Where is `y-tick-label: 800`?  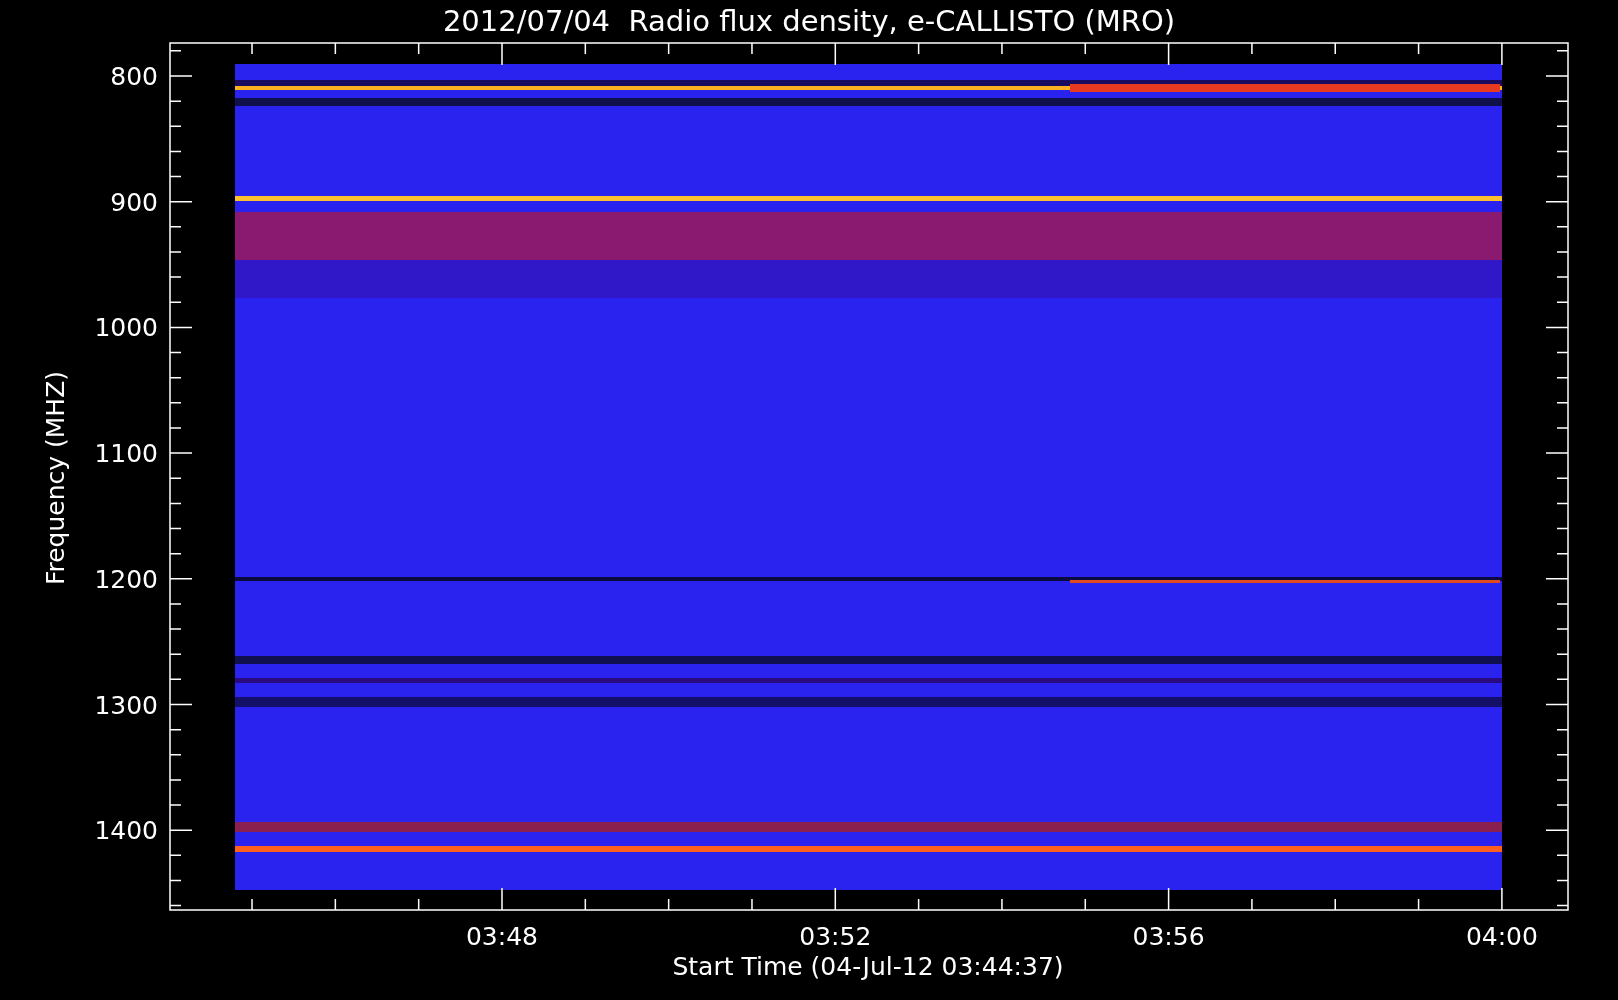
y-tick-label: 800 is located at coordinates (134, 76).